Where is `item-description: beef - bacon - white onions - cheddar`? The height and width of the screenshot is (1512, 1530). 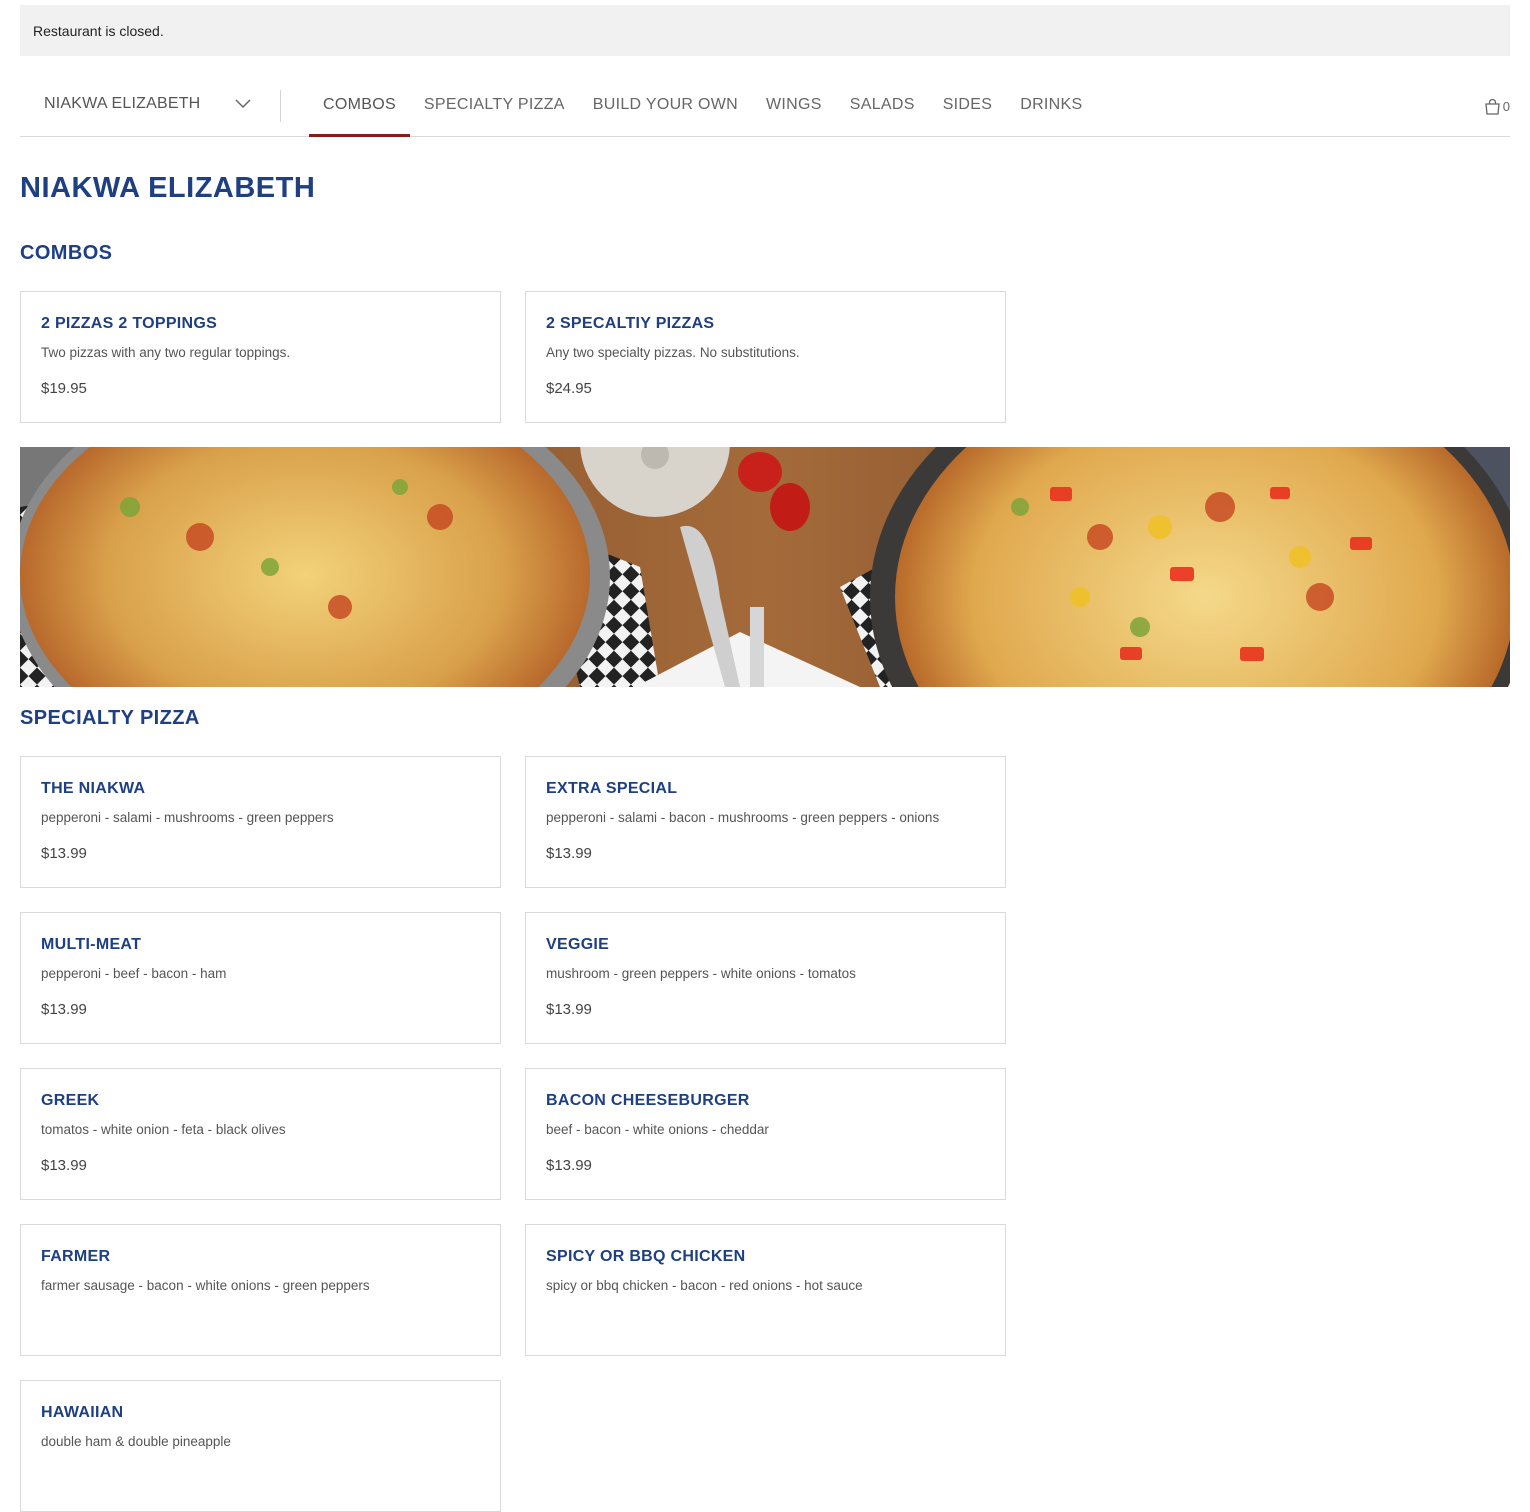
item-description: beef - bacon - white onions - cheddar is located at coordinates (657, 1129).